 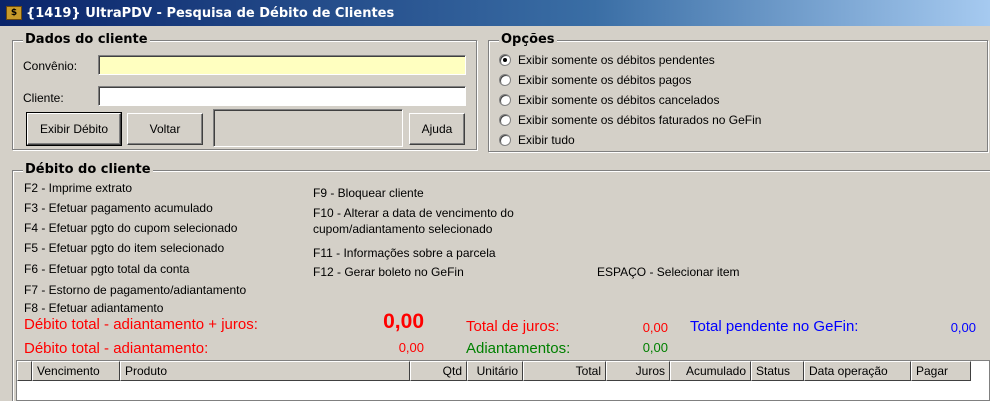 What do you see at coordinates (655, 327) in the screenshot?
I see `juros-value: 0,00` at bounding box center [655, 327].